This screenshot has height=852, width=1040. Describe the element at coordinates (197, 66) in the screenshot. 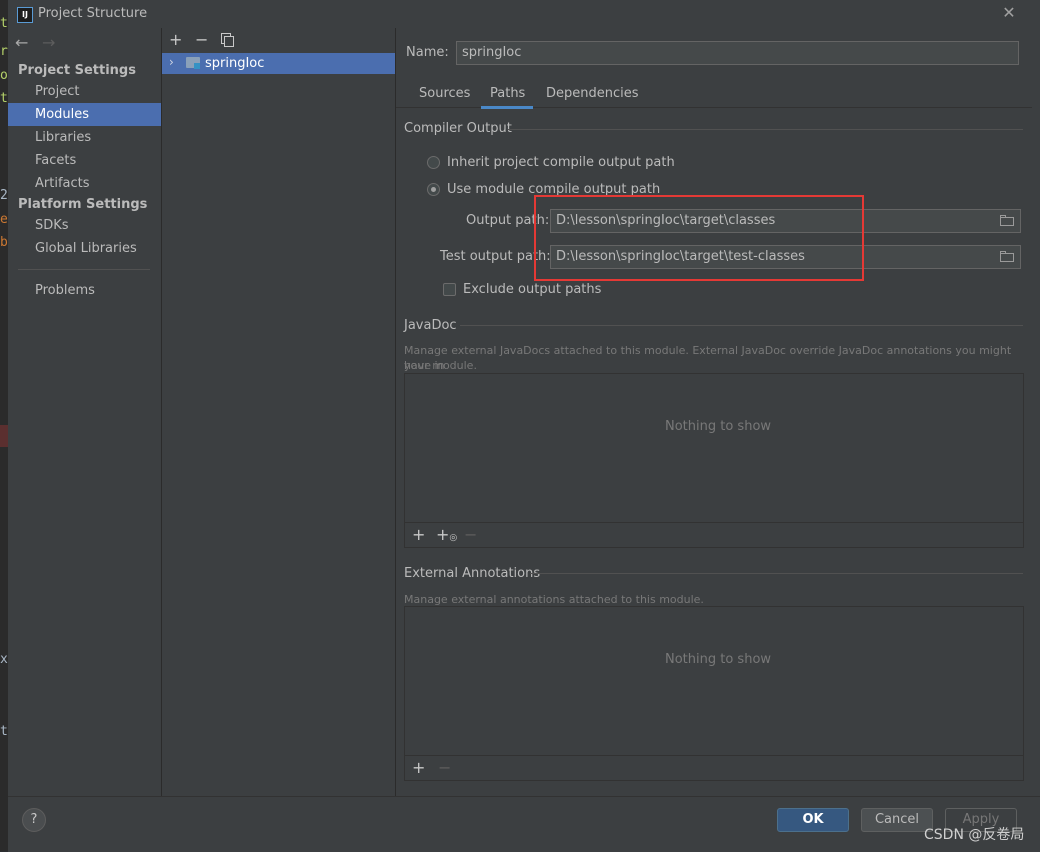

I see `module-badge-icon` at that location.